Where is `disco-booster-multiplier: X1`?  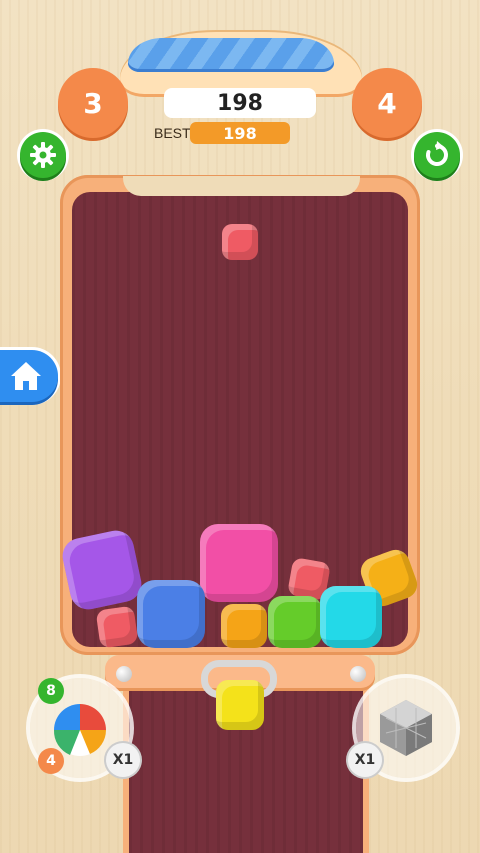
disco-booster-multiplier: X1 is located at coordinates (365, 760).